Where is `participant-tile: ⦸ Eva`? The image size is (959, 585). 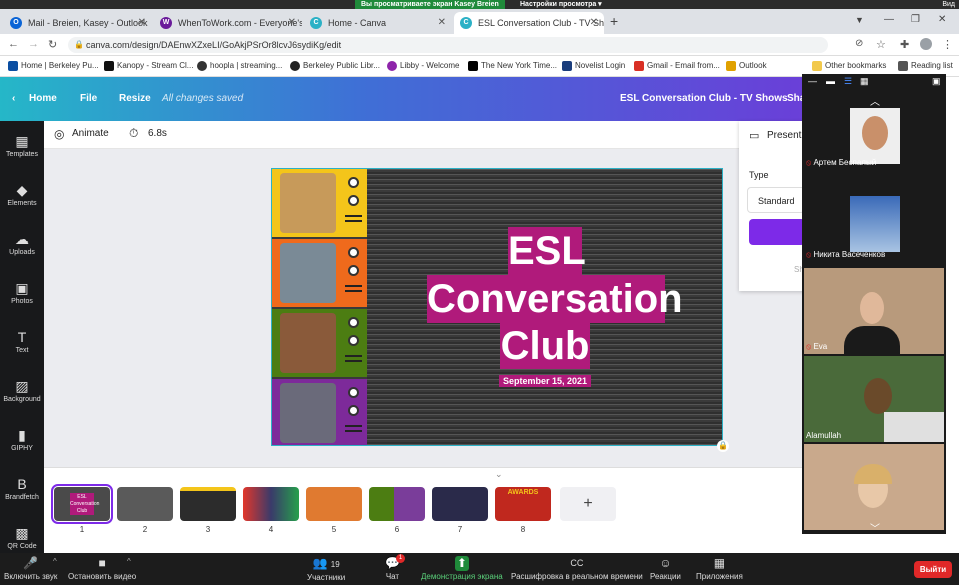
participant-tile: ⦸ Eva is located at coordinates (874, 311).